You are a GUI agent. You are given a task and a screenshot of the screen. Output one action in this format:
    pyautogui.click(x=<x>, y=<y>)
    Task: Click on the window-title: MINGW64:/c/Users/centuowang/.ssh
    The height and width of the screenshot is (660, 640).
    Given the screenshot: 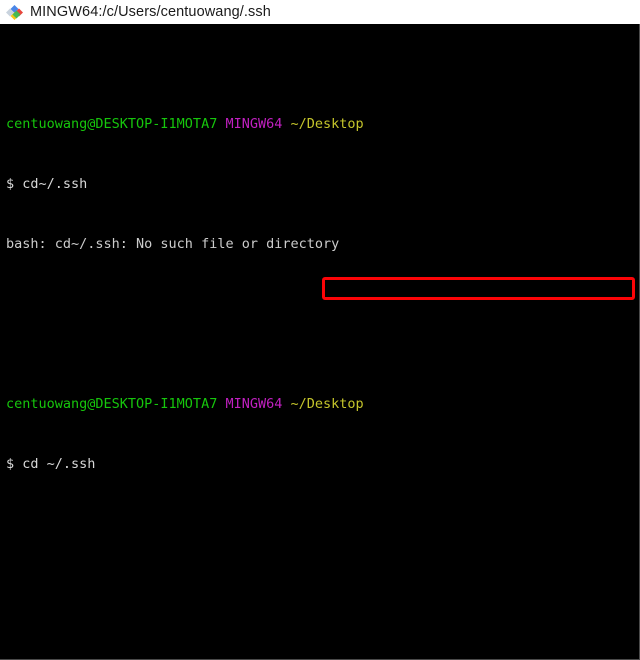 What is the action you would take?
    pyautogui.click(x=150, y=12)
    